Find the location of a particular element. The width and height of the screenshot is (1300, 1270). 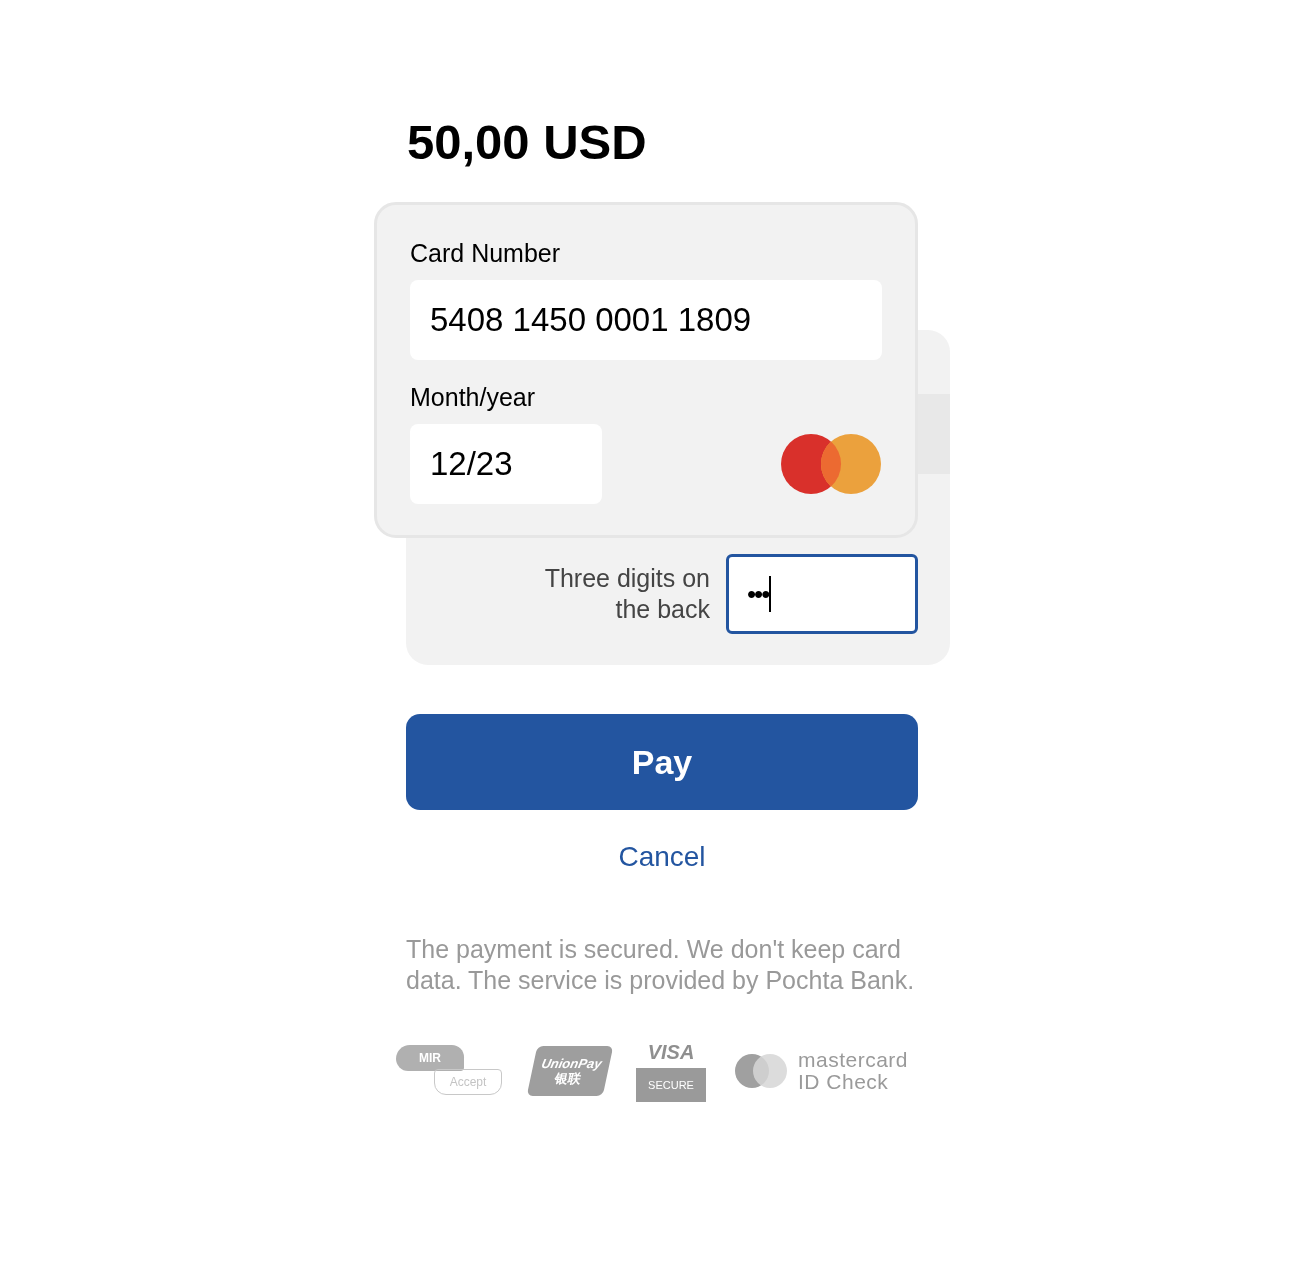

pay-button: Pay is located at coordinates (662, 762).